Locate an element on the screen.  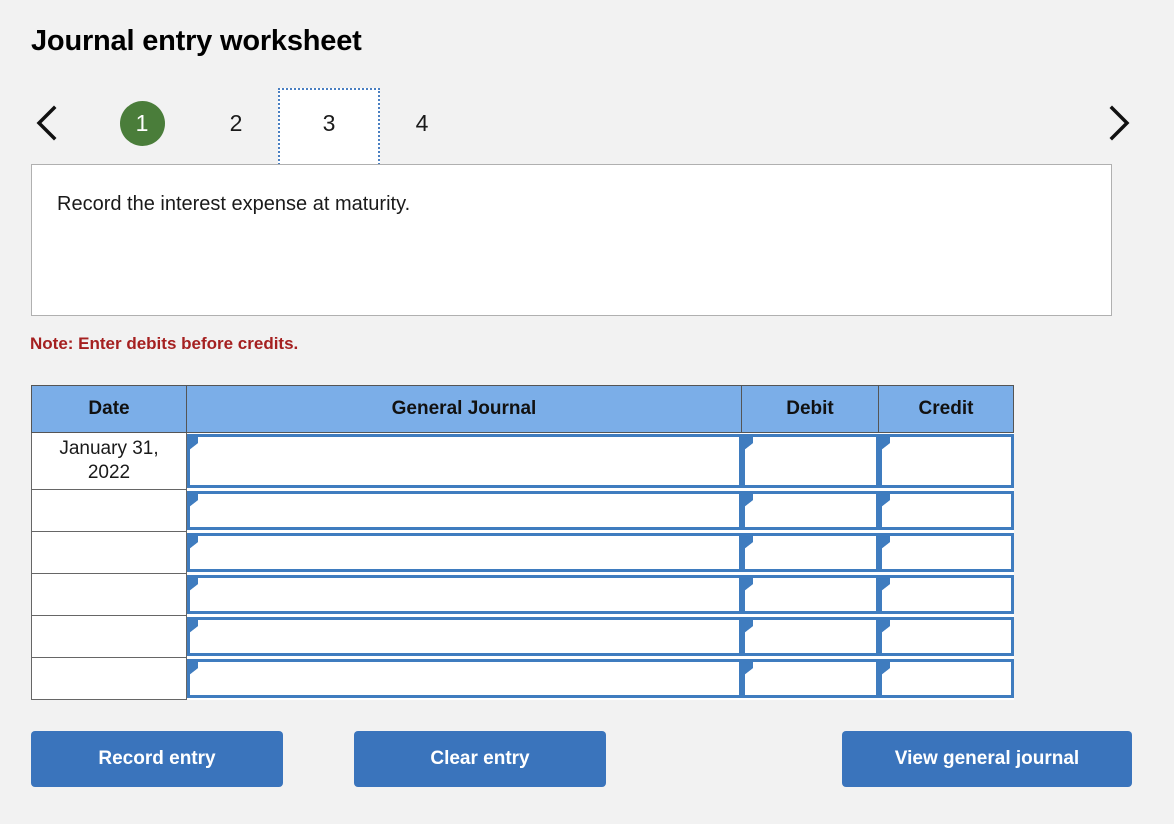
worksheet-tab-4: 4 is located at coordinates (422, 123).